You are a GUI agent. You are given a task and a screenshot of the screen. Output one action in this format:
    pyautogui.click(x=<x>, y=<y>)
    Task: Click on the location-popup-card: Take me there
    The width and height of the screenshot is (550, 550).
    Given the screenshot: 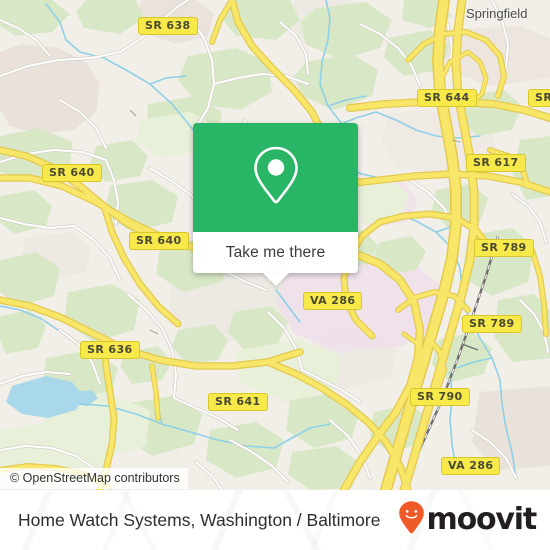 What is the action you would take?
    pyautogui.click(x=275, y=204)
    